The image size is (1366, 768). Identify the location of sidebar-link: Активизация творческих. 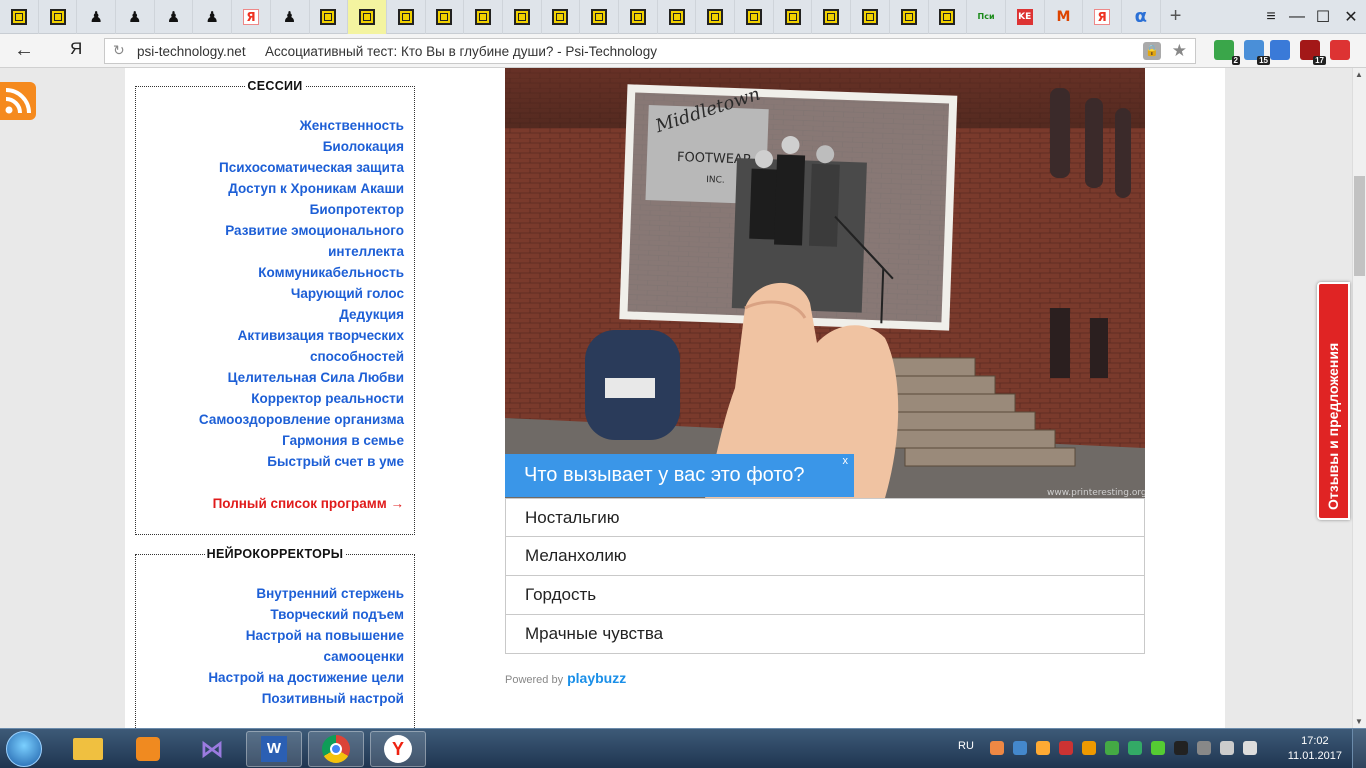
(301, 335).